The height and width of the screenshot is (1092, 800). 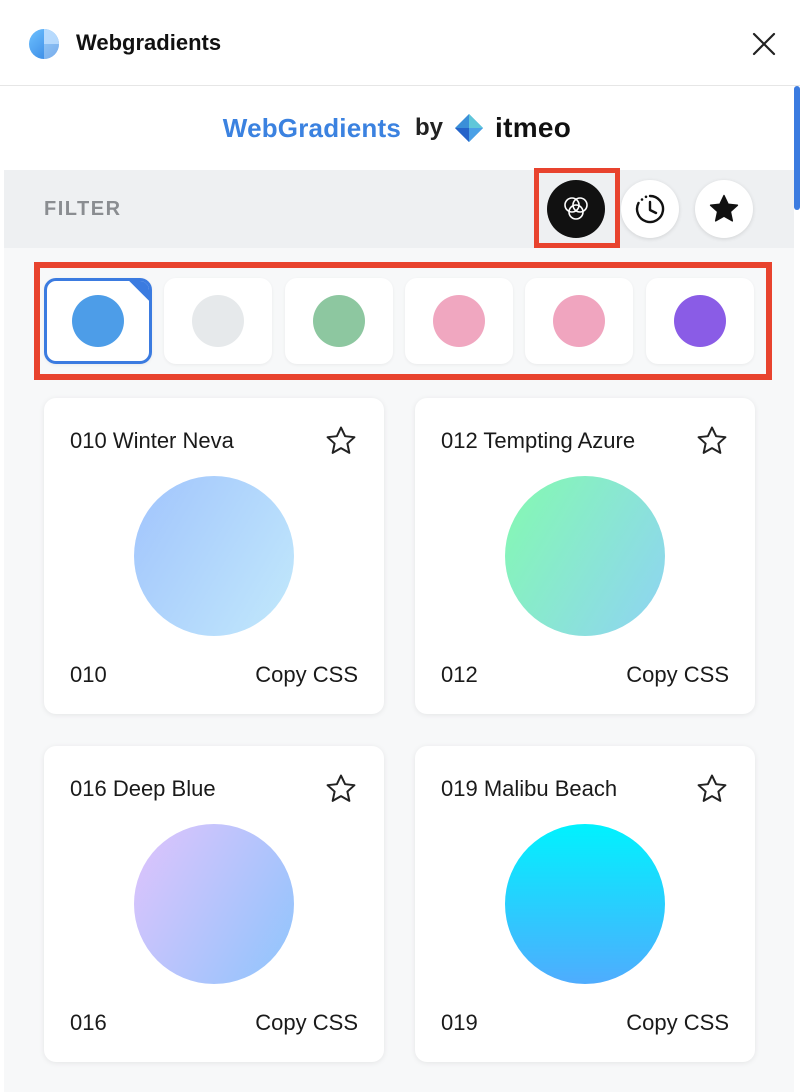 I want to click on color-swatch-green, so click(x=339, y=321).